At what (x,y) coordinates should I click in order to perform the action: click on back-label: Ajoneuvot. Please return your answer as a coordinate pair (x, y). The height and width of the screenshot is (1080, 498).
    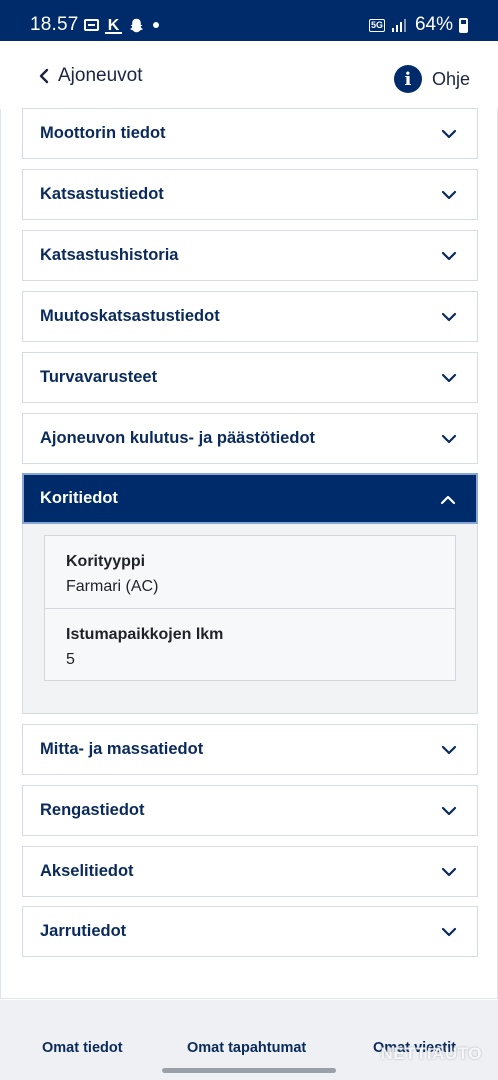
    Looking at the image, I should click on (100, 75).